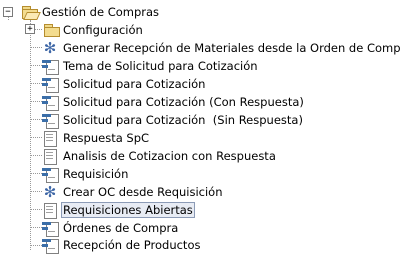 The height and width of the screenshot is (254, 400). Describe the element at coordinates (101, 12) in the screenshot. I see `tree-node-label: Gestión de Compras` at that location.